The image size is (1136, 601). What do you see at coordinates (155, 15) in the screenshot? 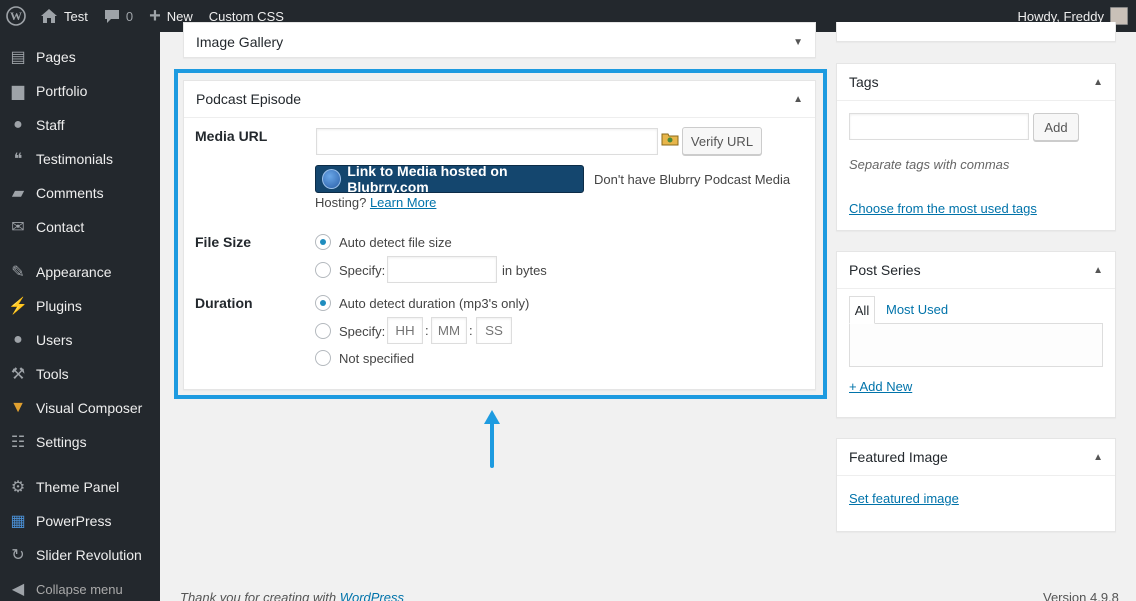
I see `plus-icon: +` at bounding box center [155, 15].